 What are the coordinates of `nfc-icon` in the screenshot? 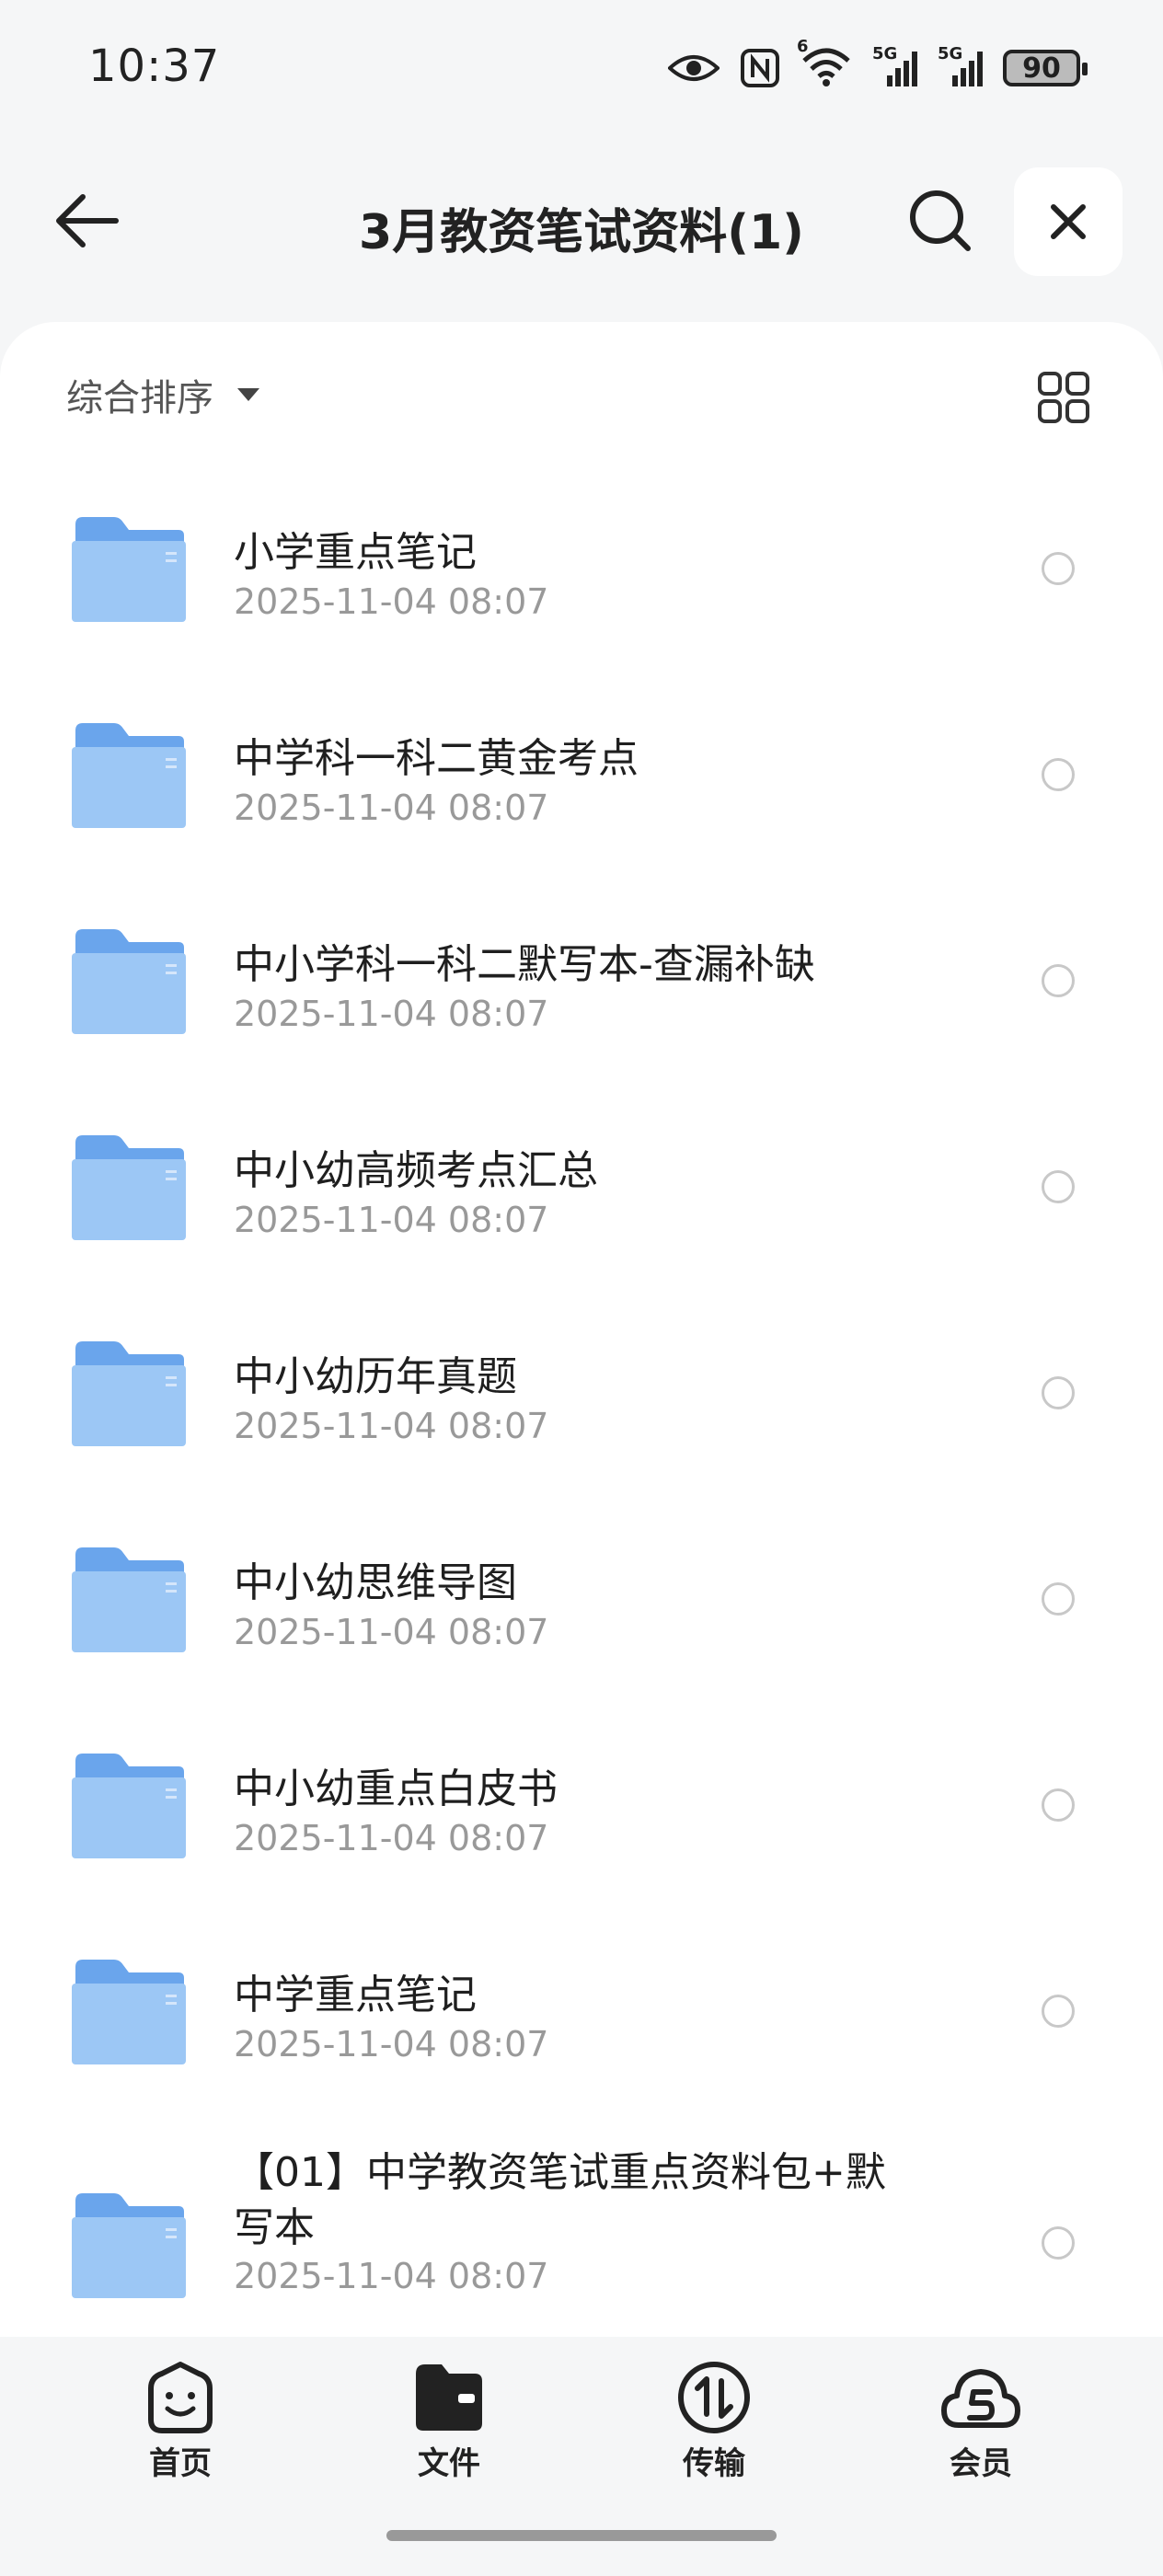 It's located at (760, 68).